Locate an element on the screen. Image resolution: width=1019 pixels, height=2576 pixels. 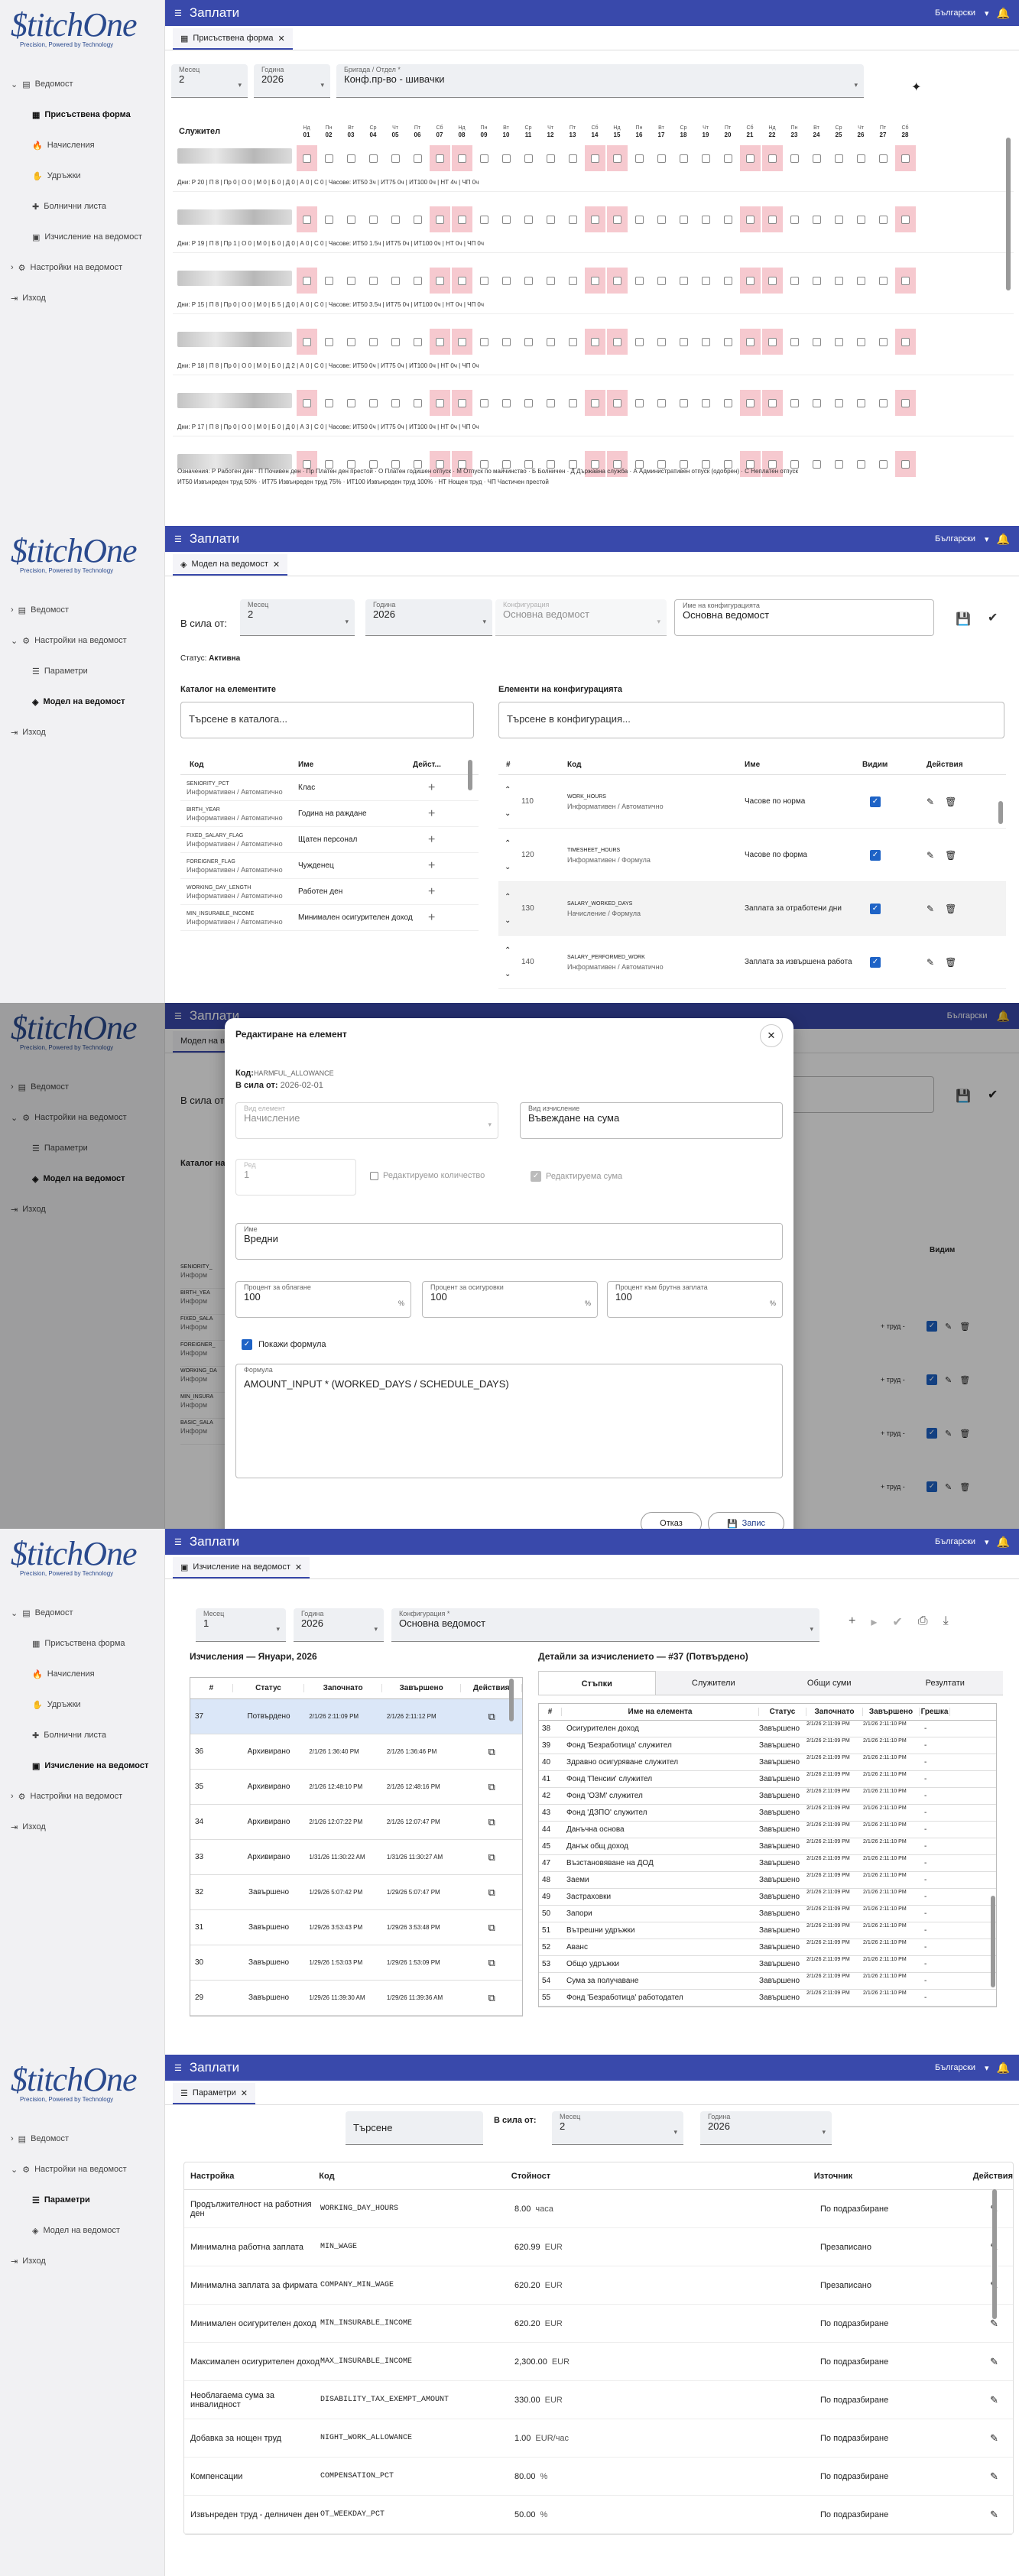
nav-logout: ⇥ Изход is located at coordinates (82, 2261).